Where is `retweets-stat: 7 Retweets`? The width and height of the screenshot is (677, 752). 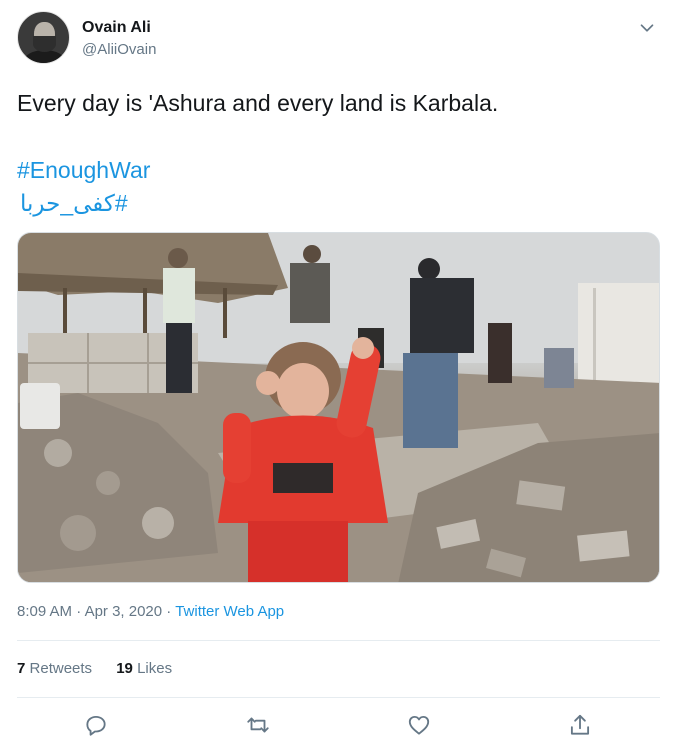 retweets-stat: 7 Retweets is located at coordinates (56, 668).